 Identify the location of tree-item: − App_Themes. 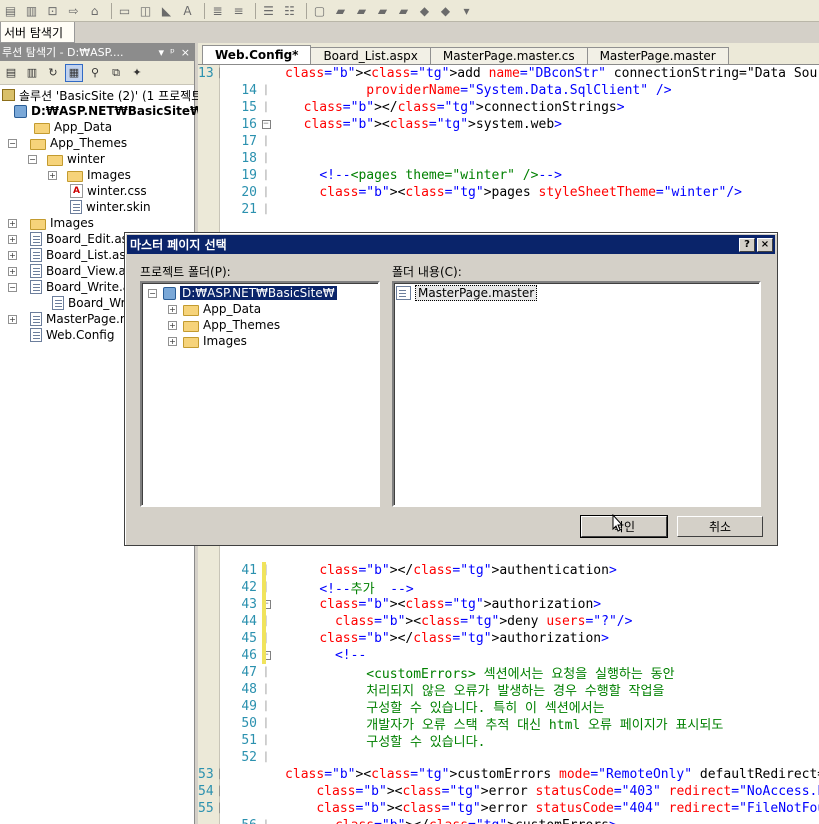
(67, 143).